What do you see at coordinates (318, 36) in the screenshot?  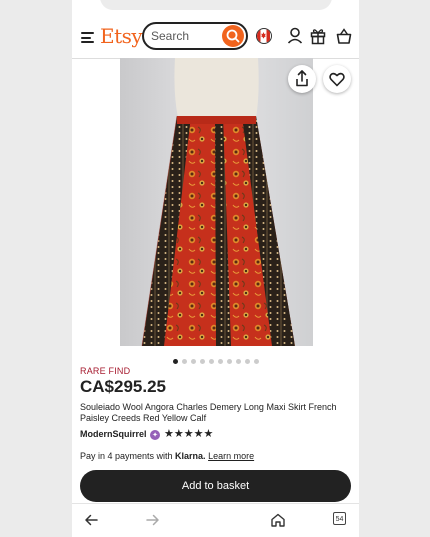 I see `gift-icon` at bounding box center [318, 36].